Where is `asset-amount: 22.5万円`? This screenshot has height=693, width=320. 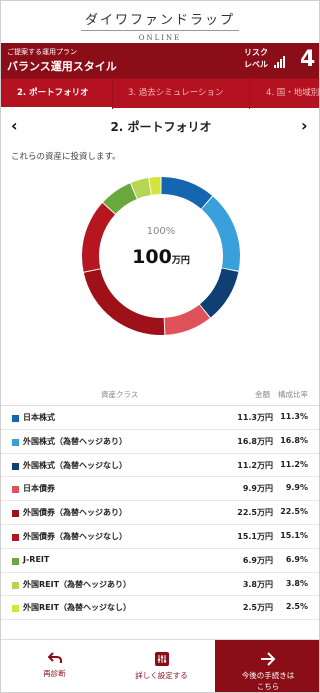
asset-amount: 22.5万円 is located at coordinates (255, 513).